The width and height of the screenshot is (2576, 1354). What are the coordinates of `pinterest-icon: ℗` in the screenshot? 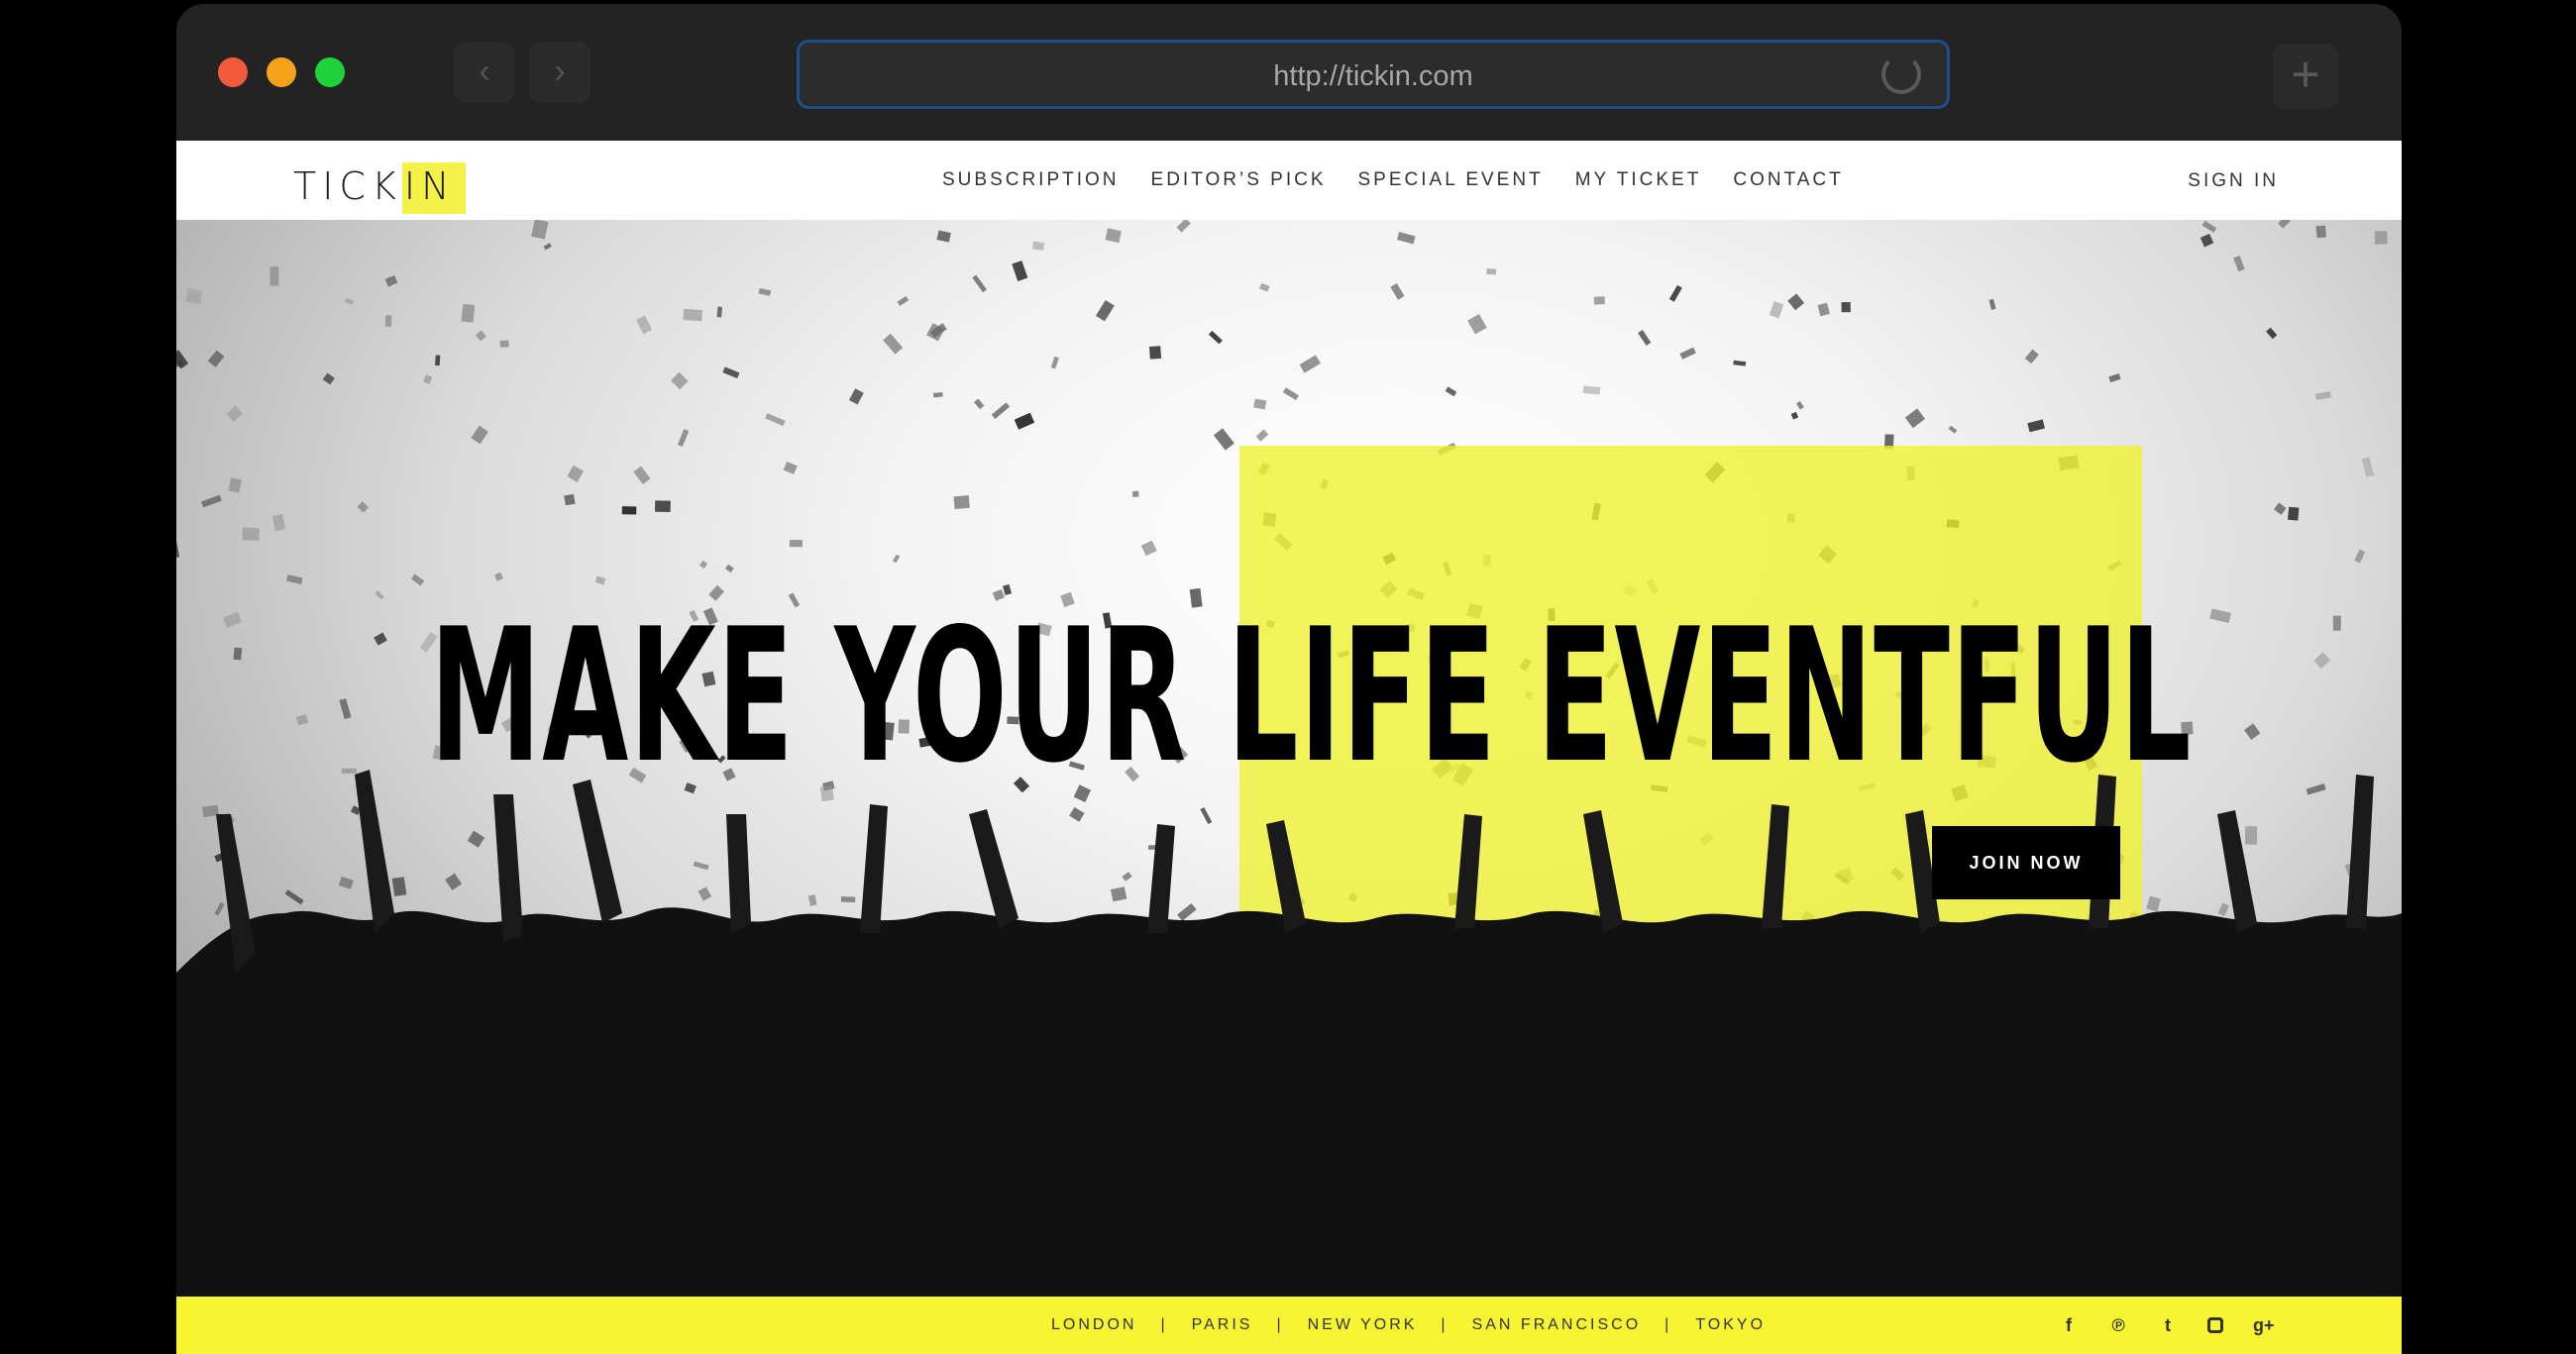 It's located at (2118, 1325).